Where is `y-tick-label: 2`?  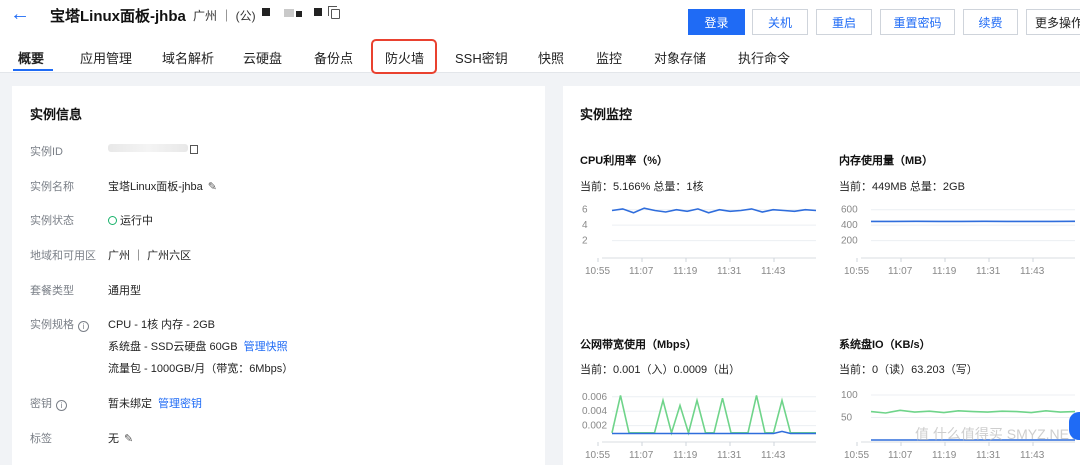 y-tick-label: 2 is located at coordinates (585, 241).